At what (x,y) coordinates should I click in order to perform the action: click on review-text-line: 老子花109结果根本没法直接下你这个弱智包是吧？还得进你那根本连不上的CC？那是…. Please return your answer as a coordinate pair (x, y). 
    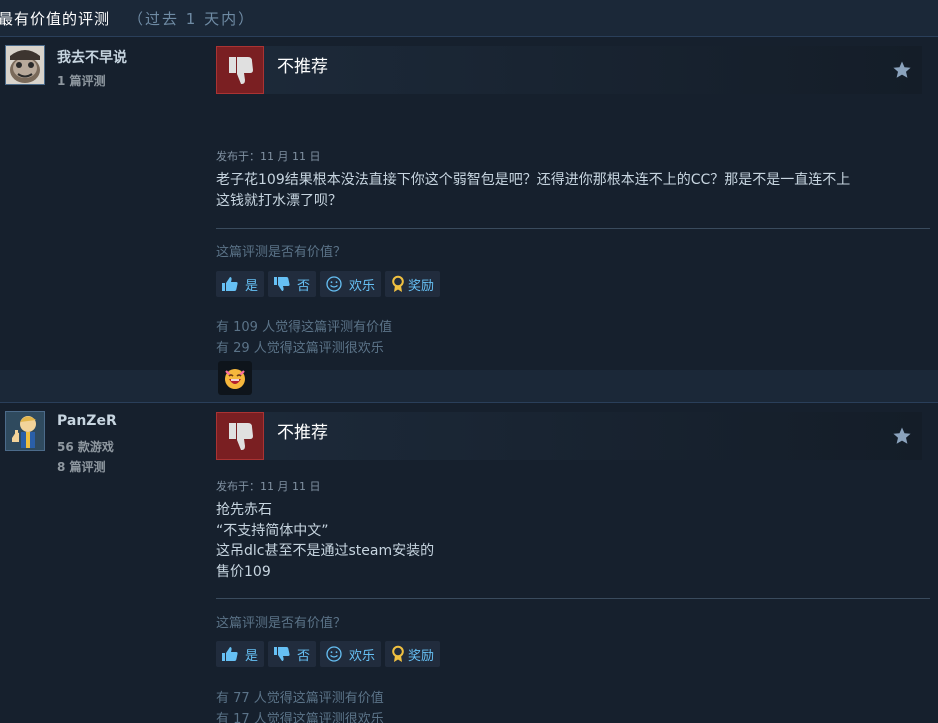
    Looking at the image, I should click on (533, 180).